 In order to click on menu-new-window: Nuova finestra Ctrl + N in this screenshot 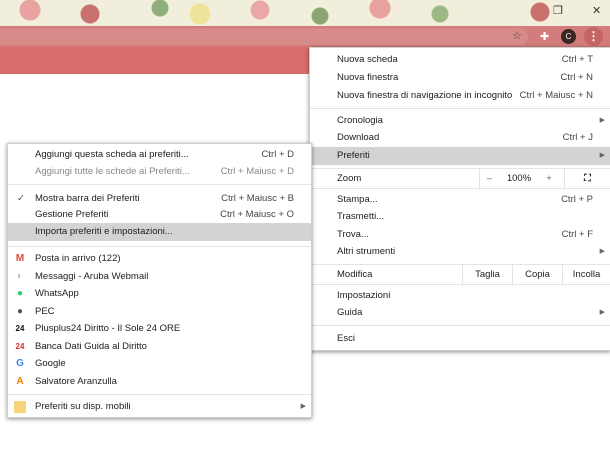, I will do `click(460, 78)`.